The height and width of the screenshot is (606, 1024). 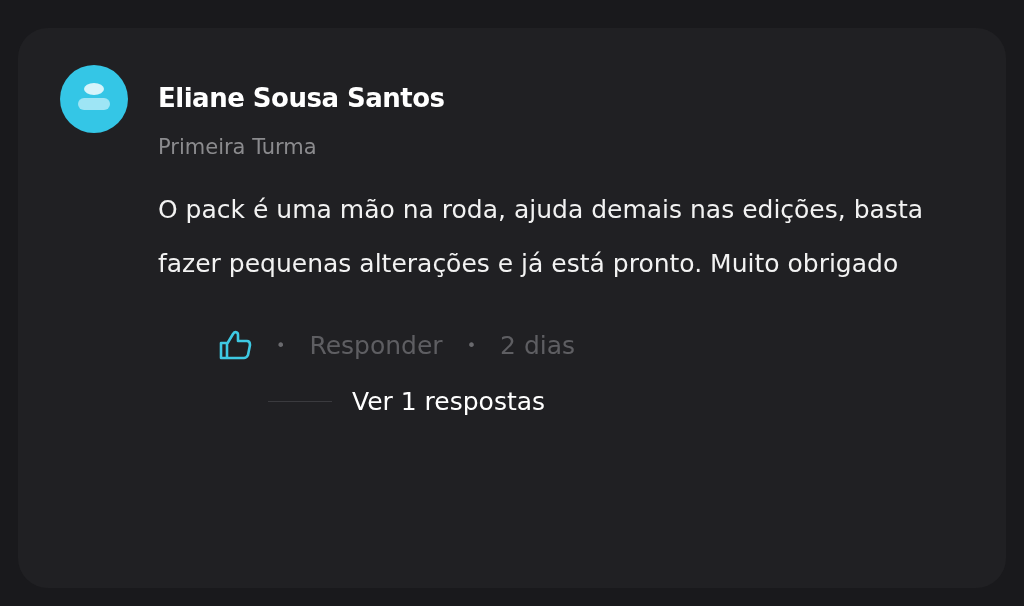 What do you see at coordinates (235, 345) in the screenshot?
I see `thumbs-up-icon` at bounding box center [235, 345].